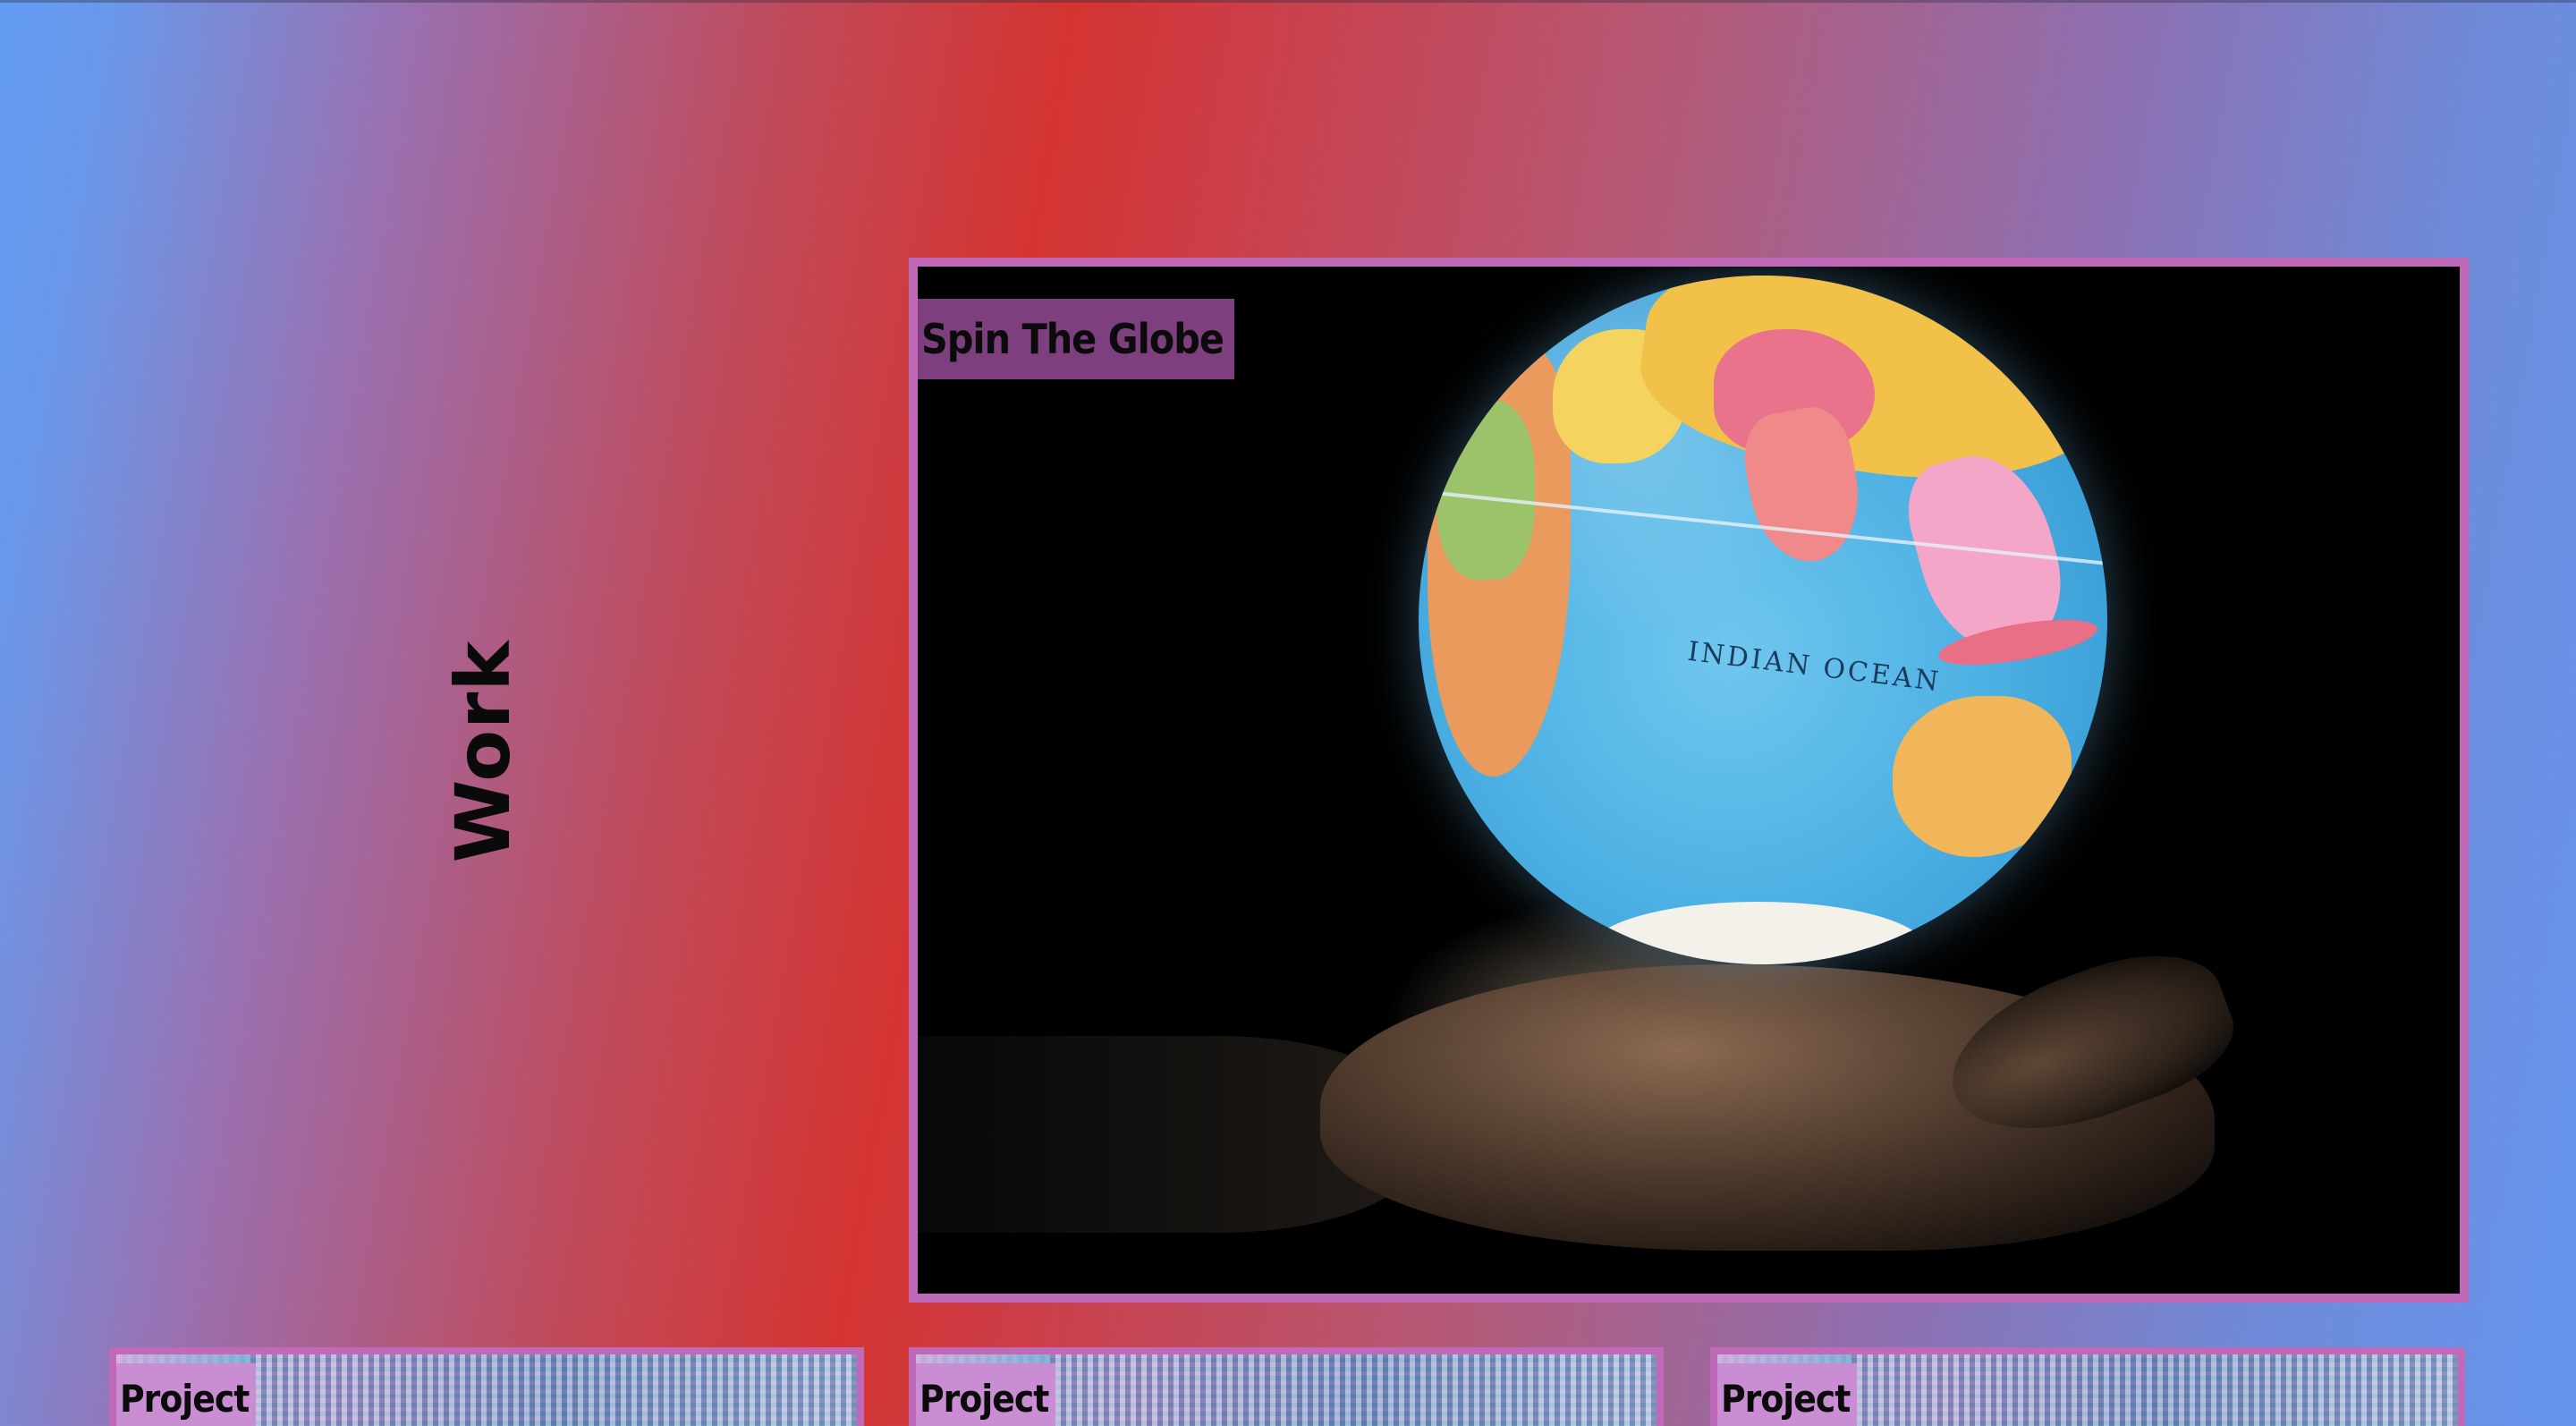 This screenshot has height=1426, width=2576. What do you see at coordinates (1982, 777) in the screenshot?
I see `land-australia` at bounding box center [1982, 777].